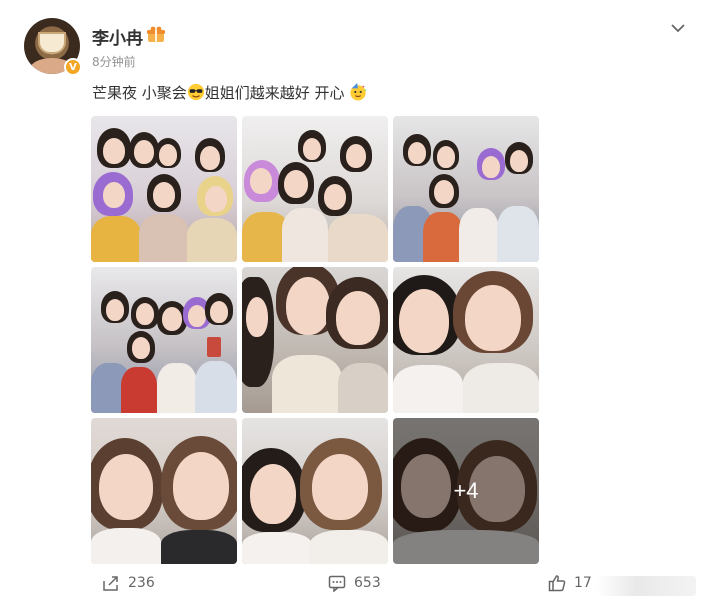 The height and width of the screenshot is (606, 702). Describe the element at coordinates (195, 92) in the screenshot. I see `sunglasses-emoji` at that location.